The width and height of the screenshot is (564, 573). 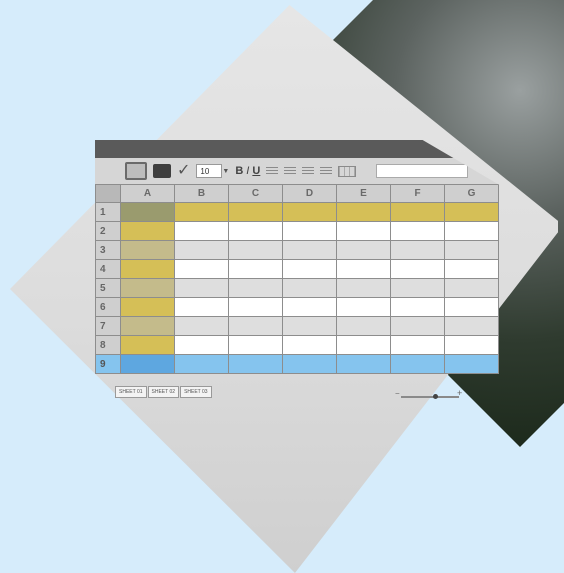 What do you see at coordinates (147, 193) in the screenshot?
I see `column-header-a: A` at bounding box center [147, 193].